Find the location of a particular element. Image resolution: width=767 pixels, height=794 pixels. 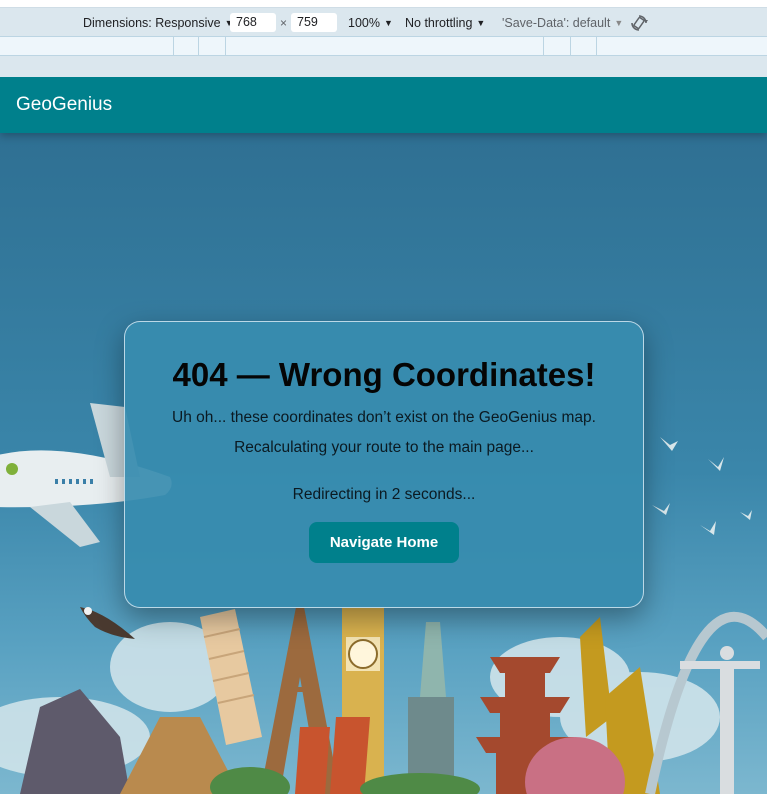

save-data-label: 'Save-Data': default is located at coordinates (556, 23).